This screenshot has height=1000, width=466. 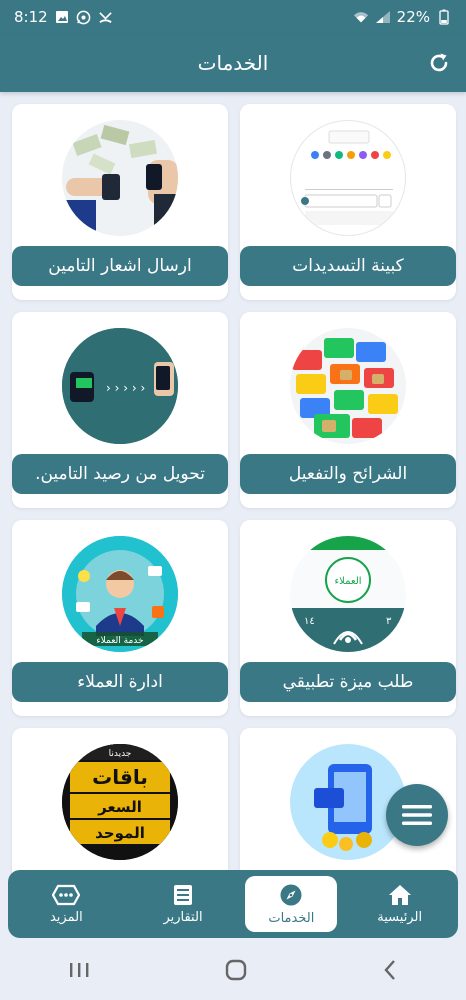 I want to click on nav-home: الرئيسية, so click(x=399, y=904).